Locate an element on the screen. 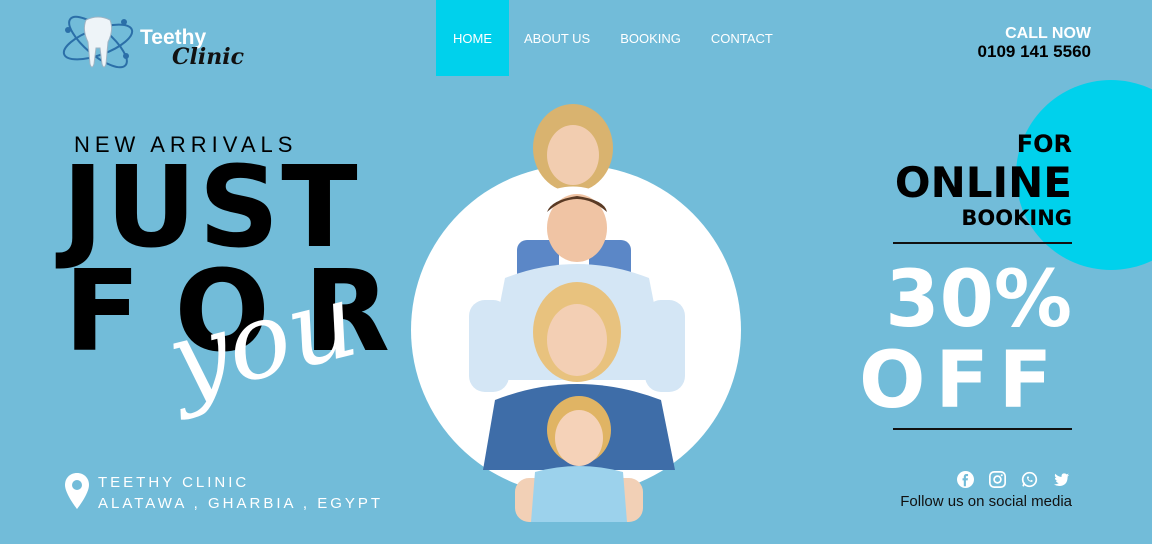  promo-booking: BOOKING is located at coordinates (1016, 218).